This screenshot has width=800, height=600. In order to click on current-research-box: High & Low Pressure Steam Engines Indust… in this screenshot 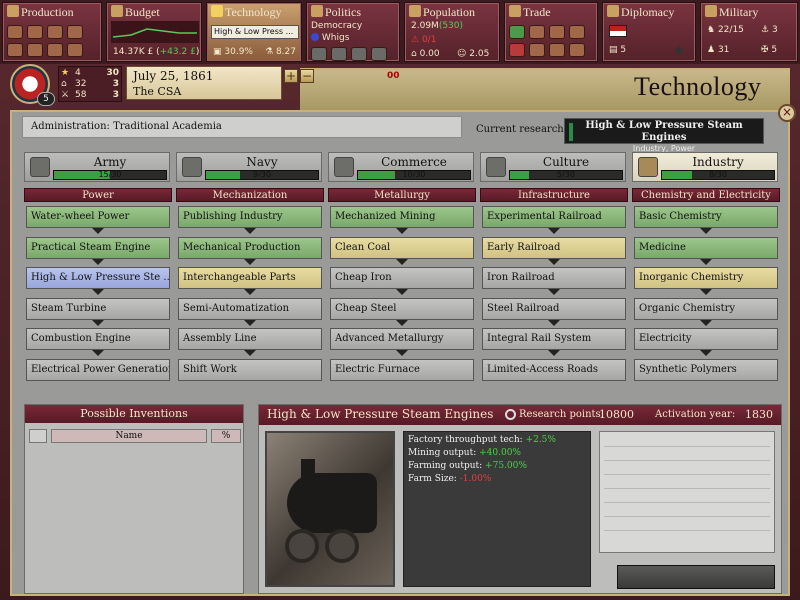, I will do `click(664, 135)`.